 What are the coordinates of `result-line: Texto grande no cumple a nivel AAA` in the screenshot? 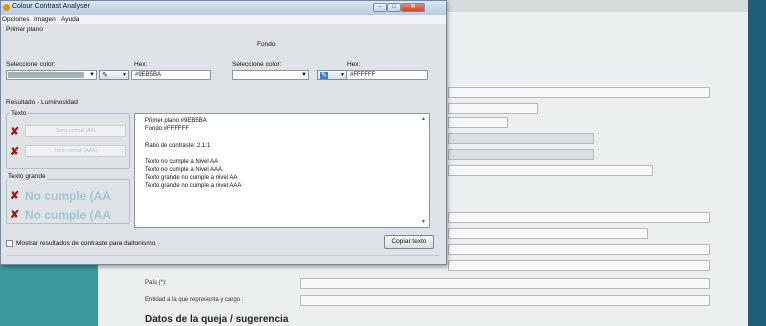 It's located at (193, 186).